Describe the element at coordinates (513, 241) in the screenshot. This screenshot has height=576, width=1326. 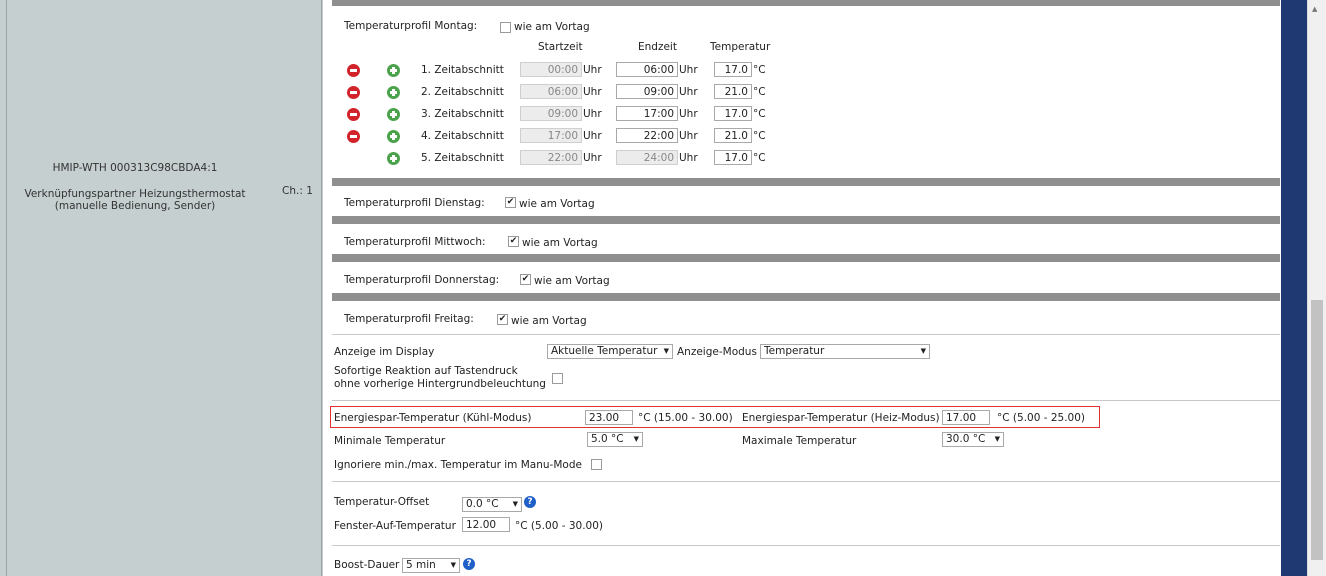
I see `wednesday-same-checkbox: ✔` at that location.